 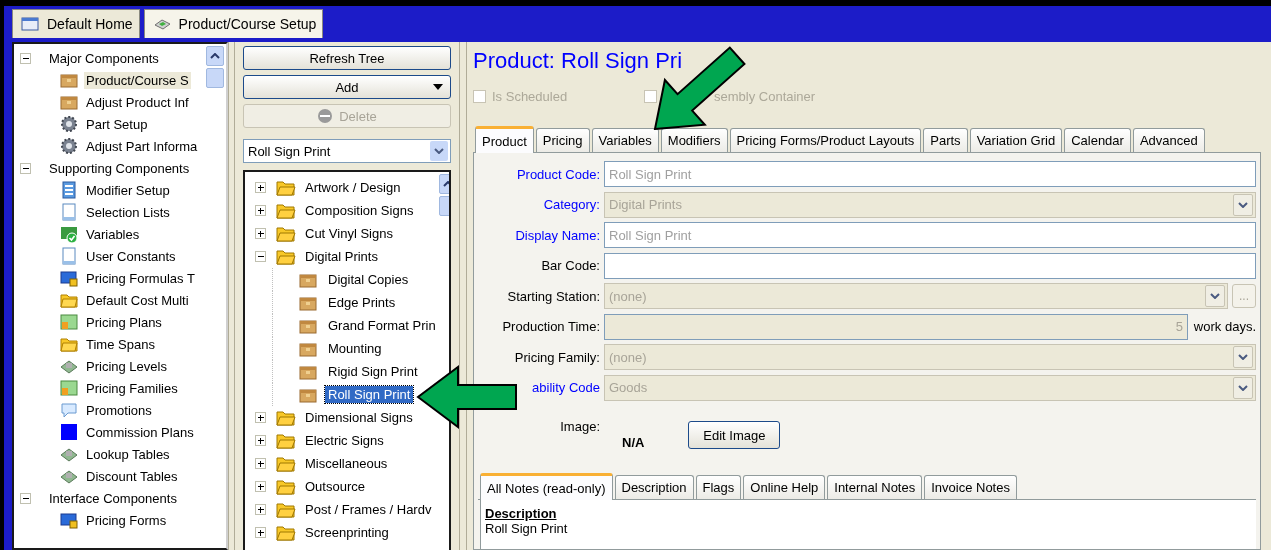 What do you see at coordinates (438, 87) in the screenshot?
I see `caret-icon` at bounding box center [438, 87].